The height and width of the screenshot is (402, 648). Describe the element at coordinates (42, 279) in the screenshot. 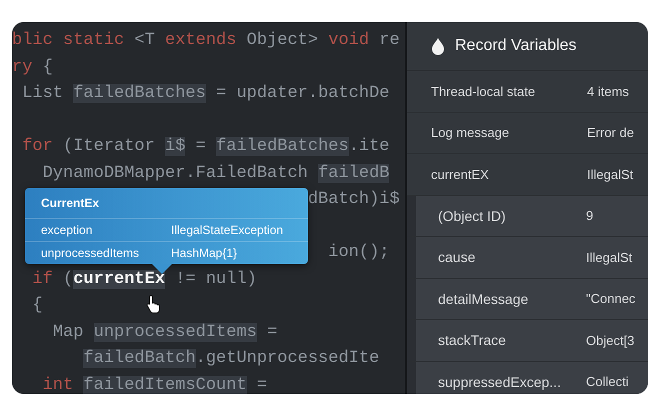

I see `code-keyword: if` at that location.